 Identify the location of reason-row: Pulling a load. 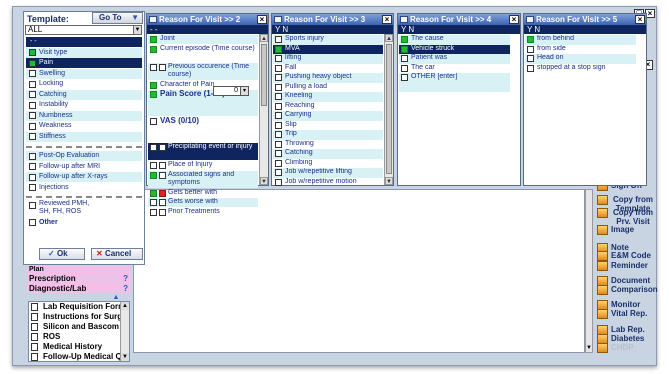
(328, 88).